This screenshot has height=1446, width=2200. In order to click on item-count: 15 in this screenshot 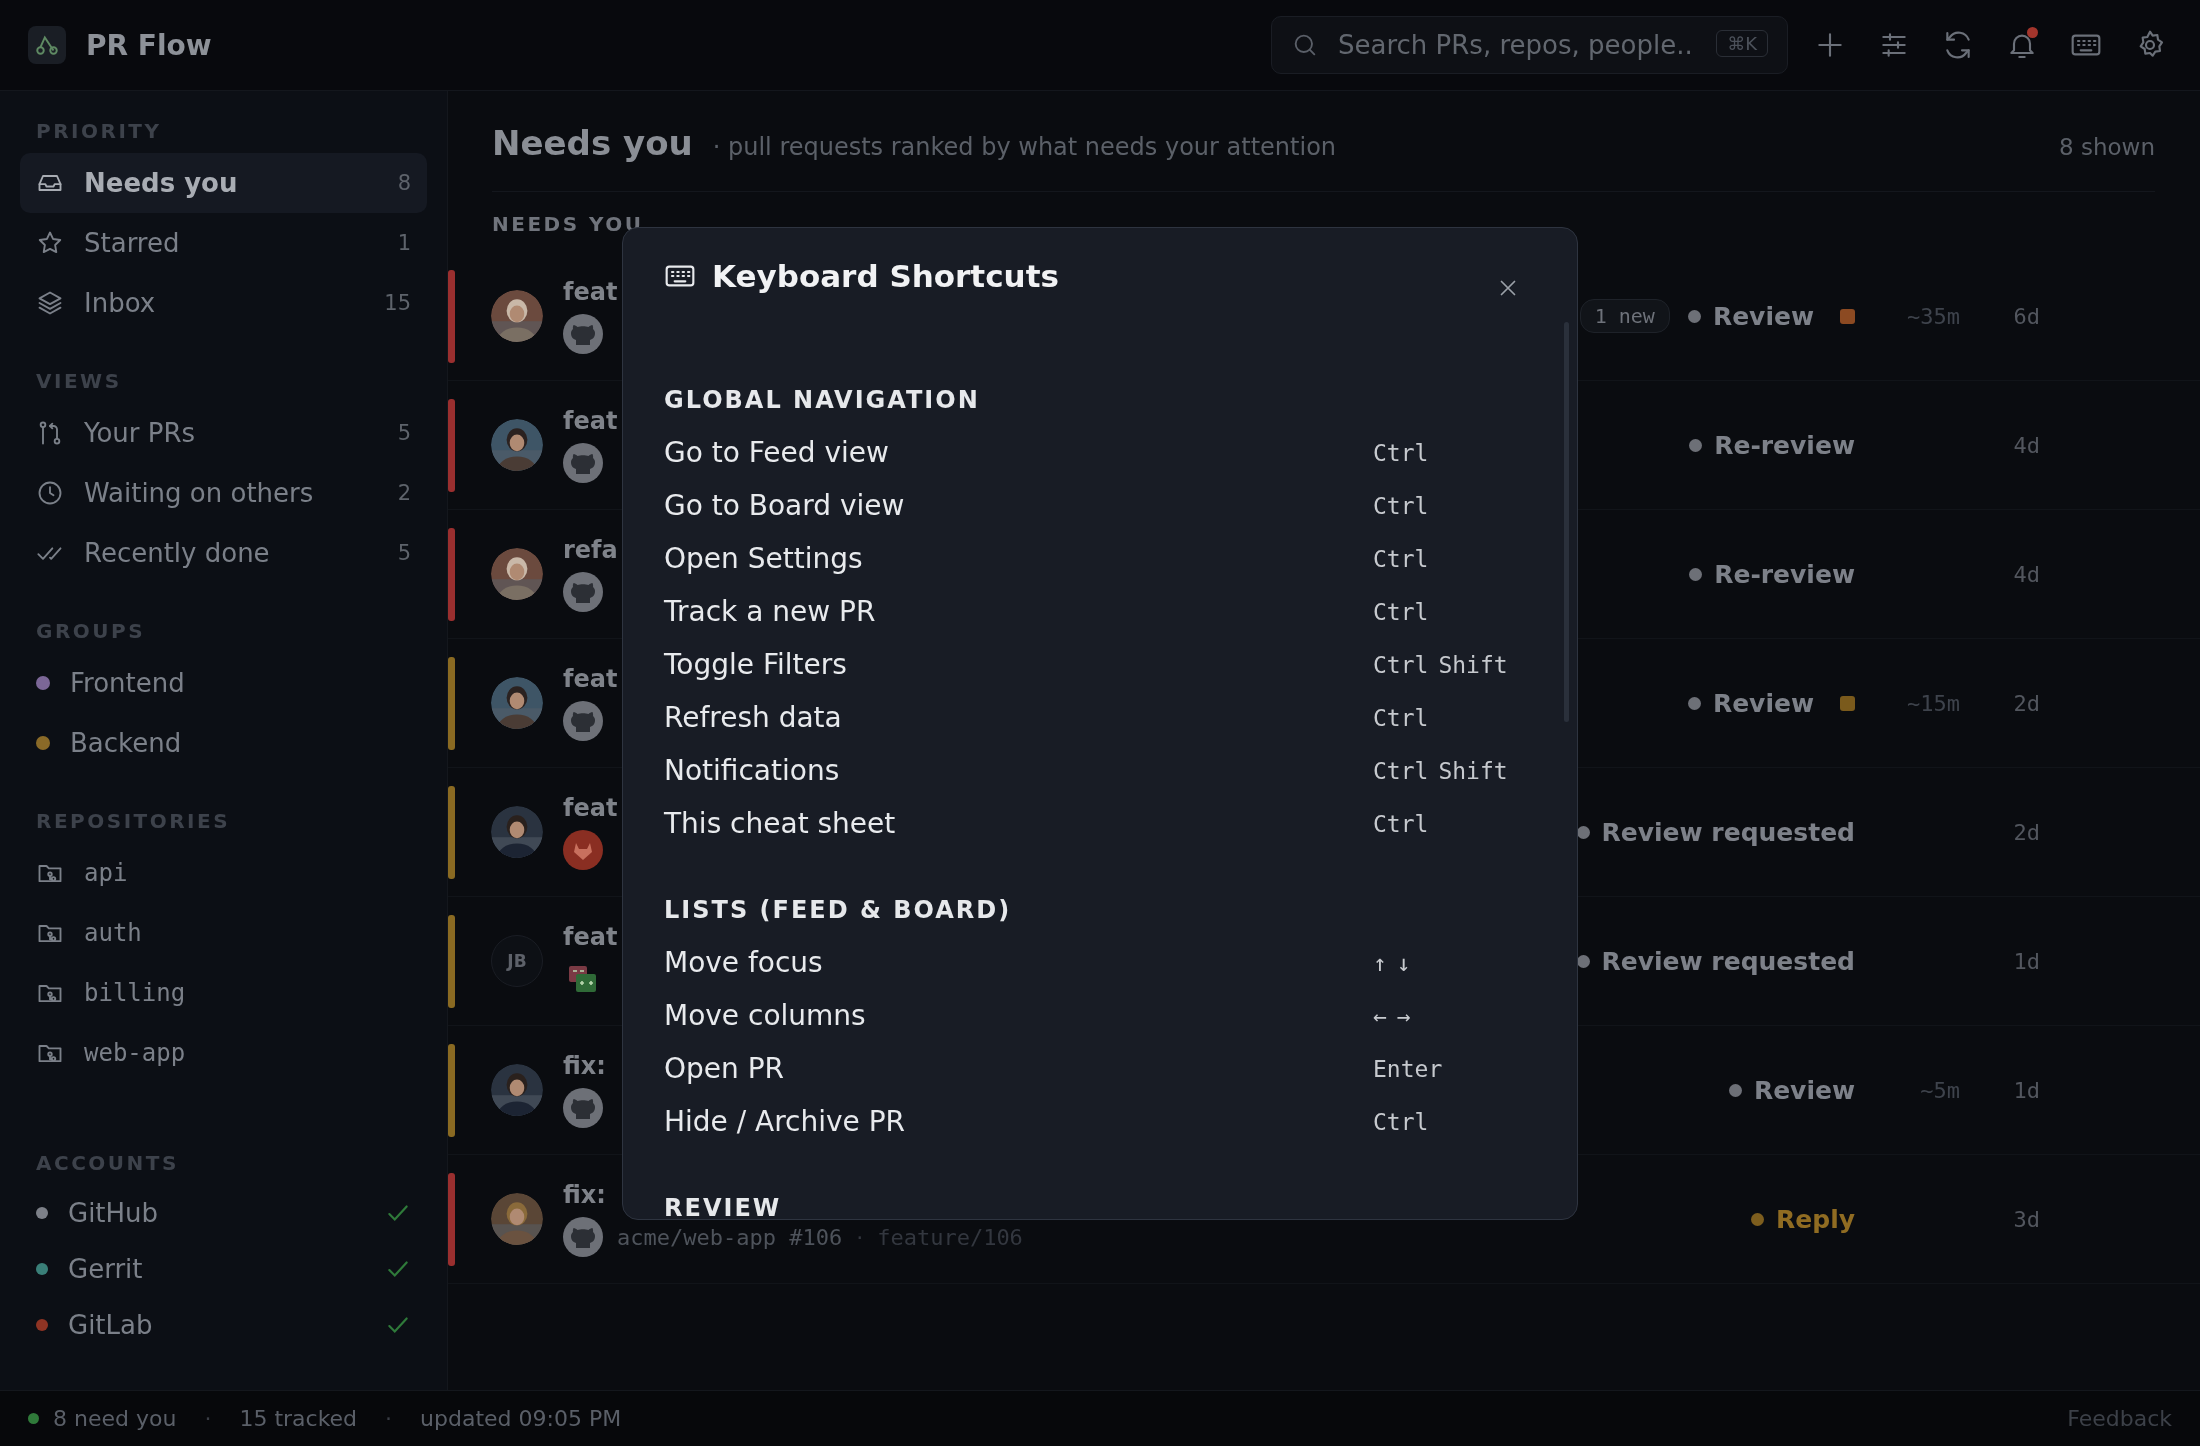, I will do `click(397, 303)`.